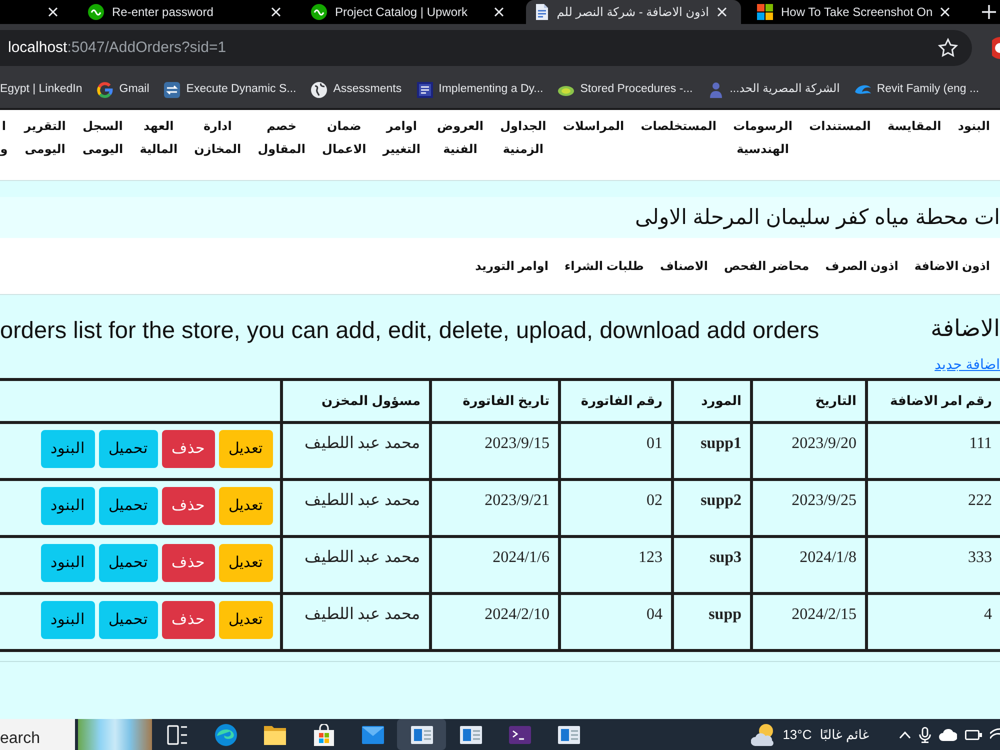 Image resolution: width=1000 pixels, height=750 pixels. What do you see at coordinates (344, 138) in the screenshot?
I see `menu-link: ضمان الاعمال` at bounding box center [344, 138].